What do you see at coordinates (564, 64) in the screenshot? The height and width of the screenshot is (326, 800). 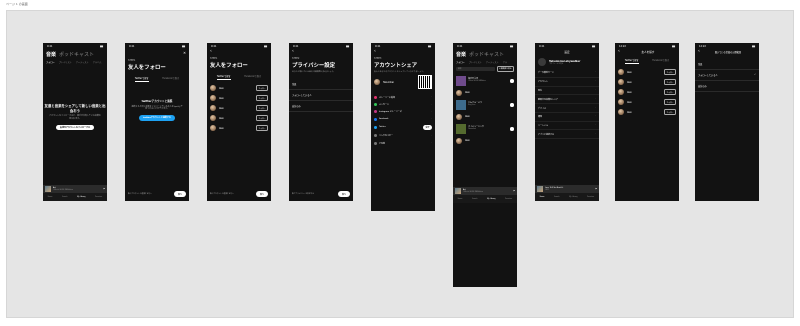 I see `profile-link: プロフィールを見る` at bounding box center [564, 64].